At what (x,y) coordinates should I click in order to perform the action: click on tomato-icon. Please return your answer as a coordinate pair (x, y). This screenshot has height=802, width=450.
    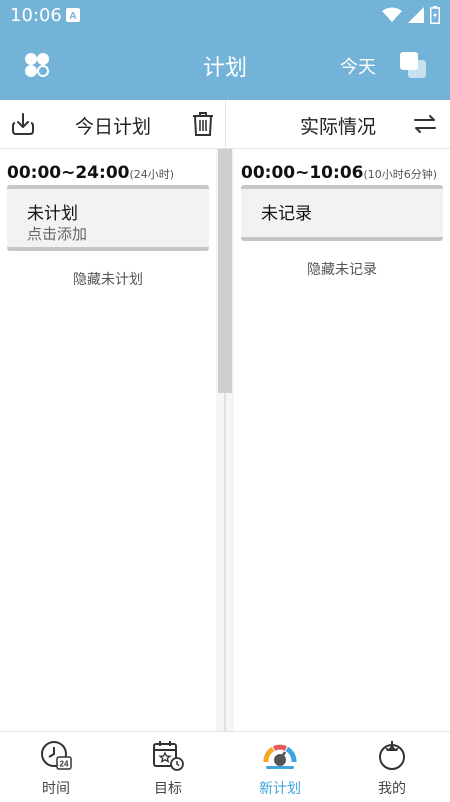
    Looking at the image, I should click on (392, 755).